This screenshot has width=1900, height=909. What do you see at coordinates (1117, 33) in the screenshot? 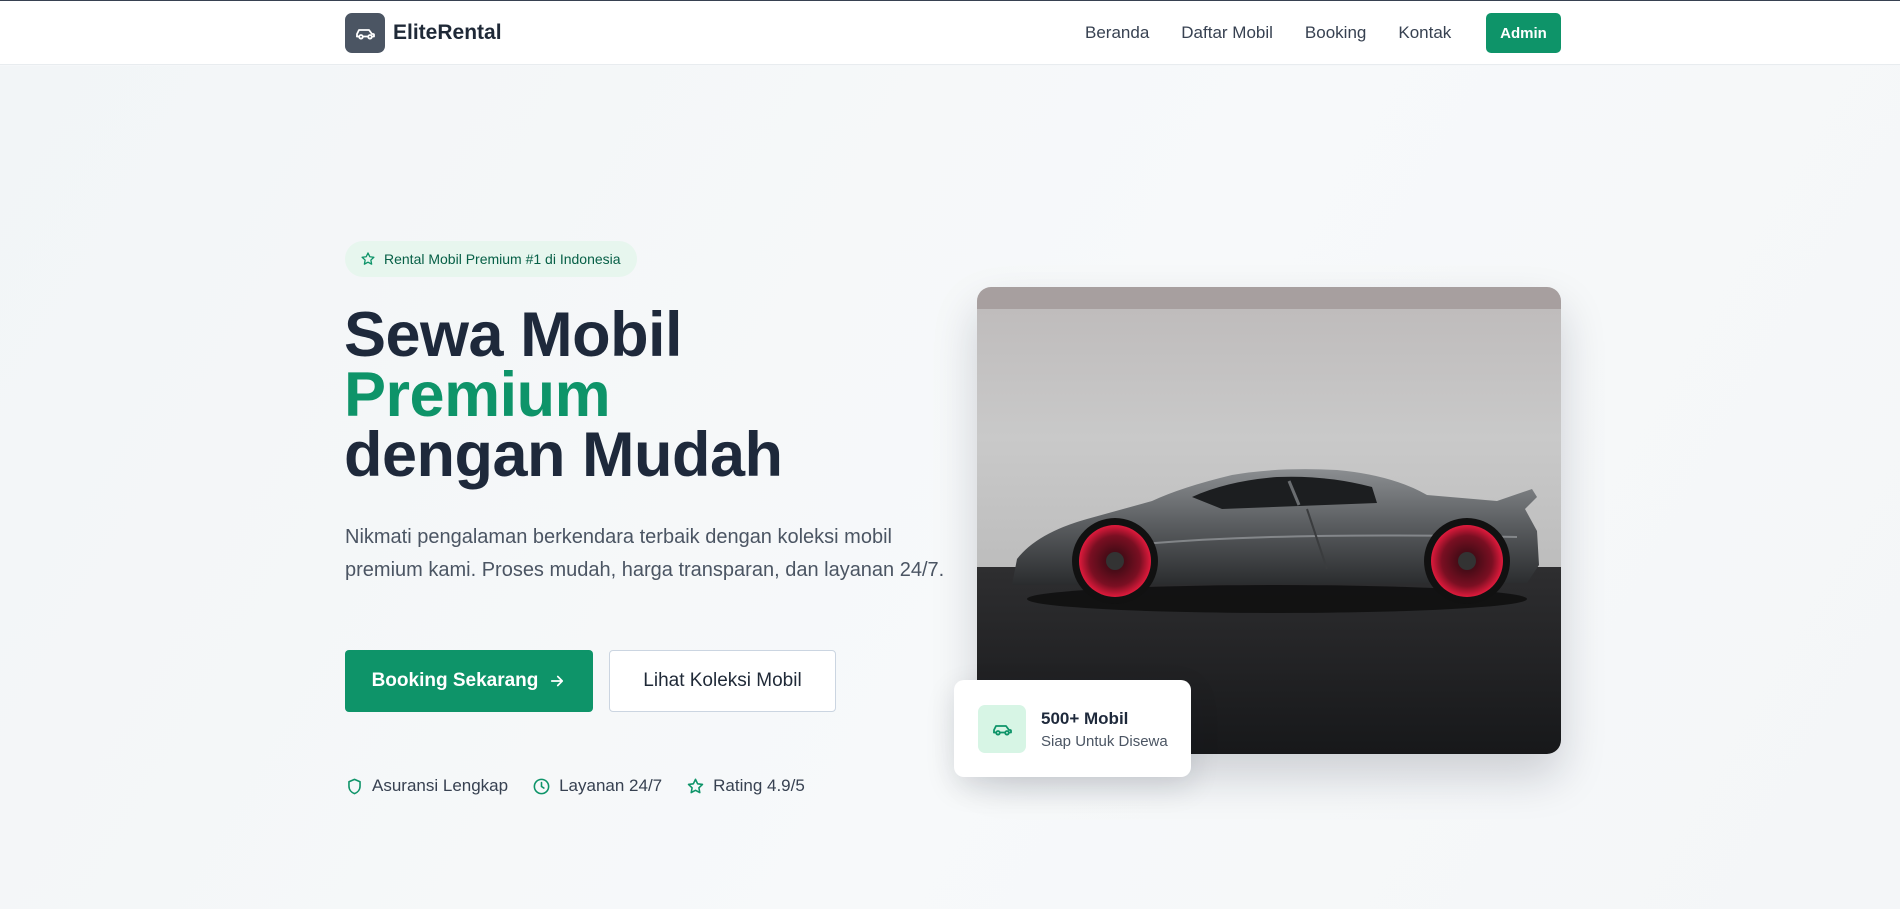
I see `nav-link-beranda: Beranda` at bounding box center [1117, 33].